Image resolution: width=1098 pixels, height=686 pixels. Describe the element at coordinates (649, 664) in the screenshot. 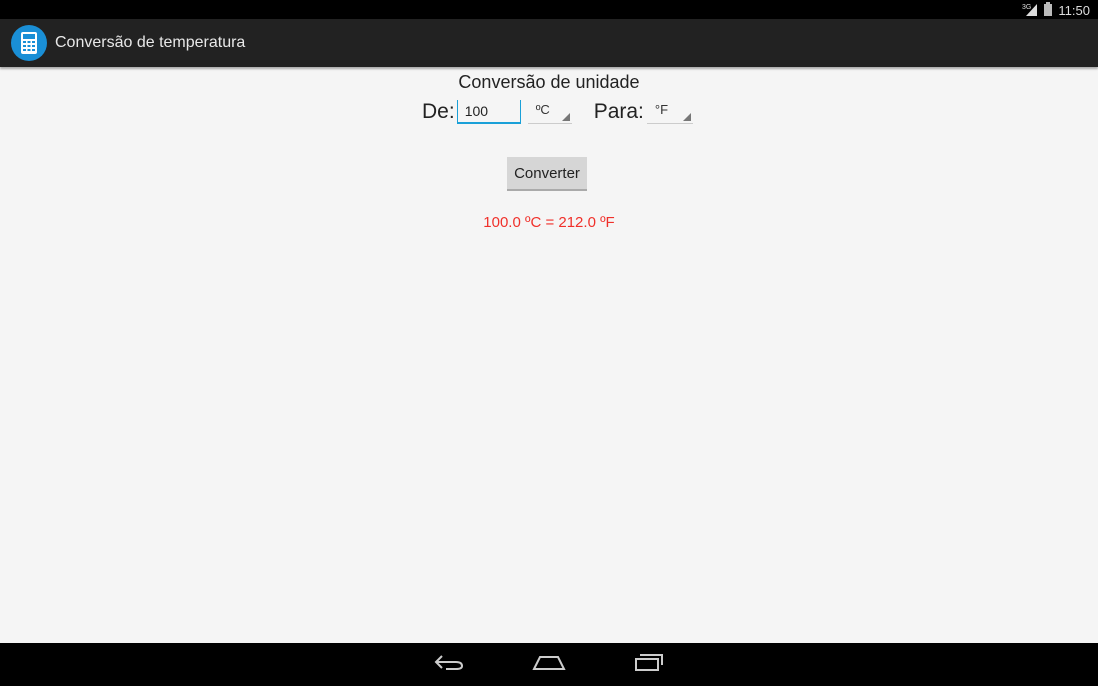

I see `recents-icon` at that location.